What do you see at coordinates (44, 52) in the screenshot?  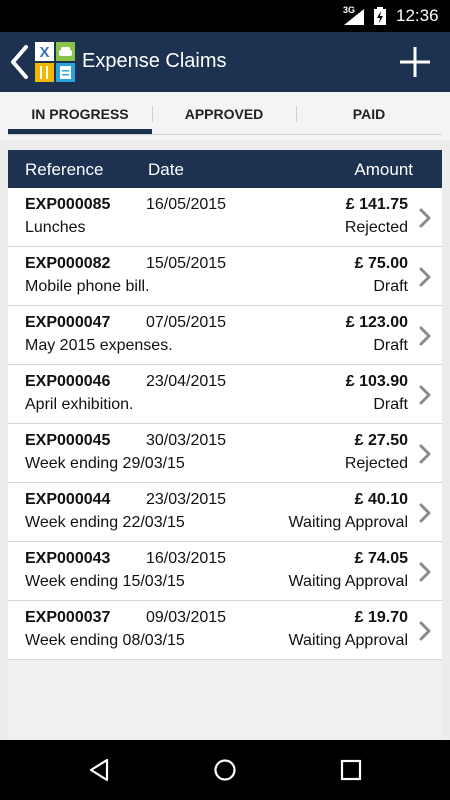 I see `svg-text: X` at bounding box center [44, 52].